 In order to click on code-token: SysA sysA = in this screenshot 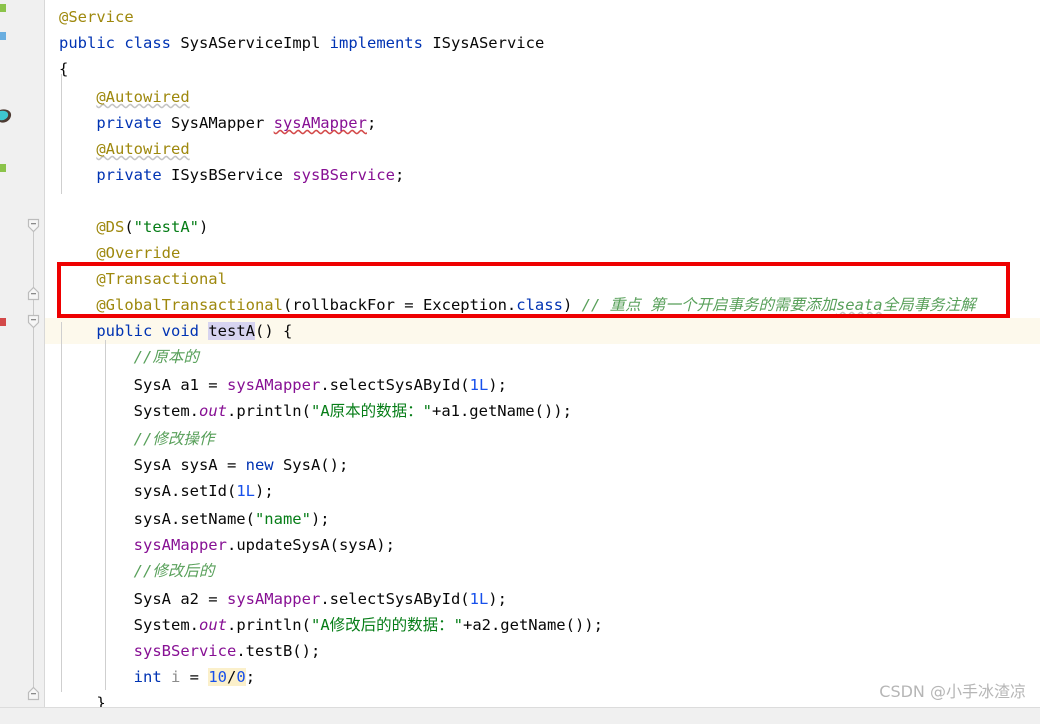, I will do `click(152, 465)`.